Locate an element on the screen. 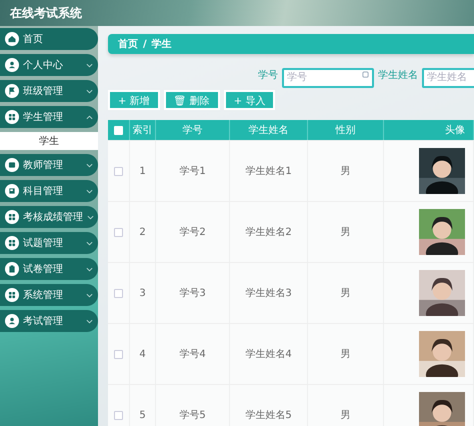  table-cell: 1 is located at coordinates (143, 171).